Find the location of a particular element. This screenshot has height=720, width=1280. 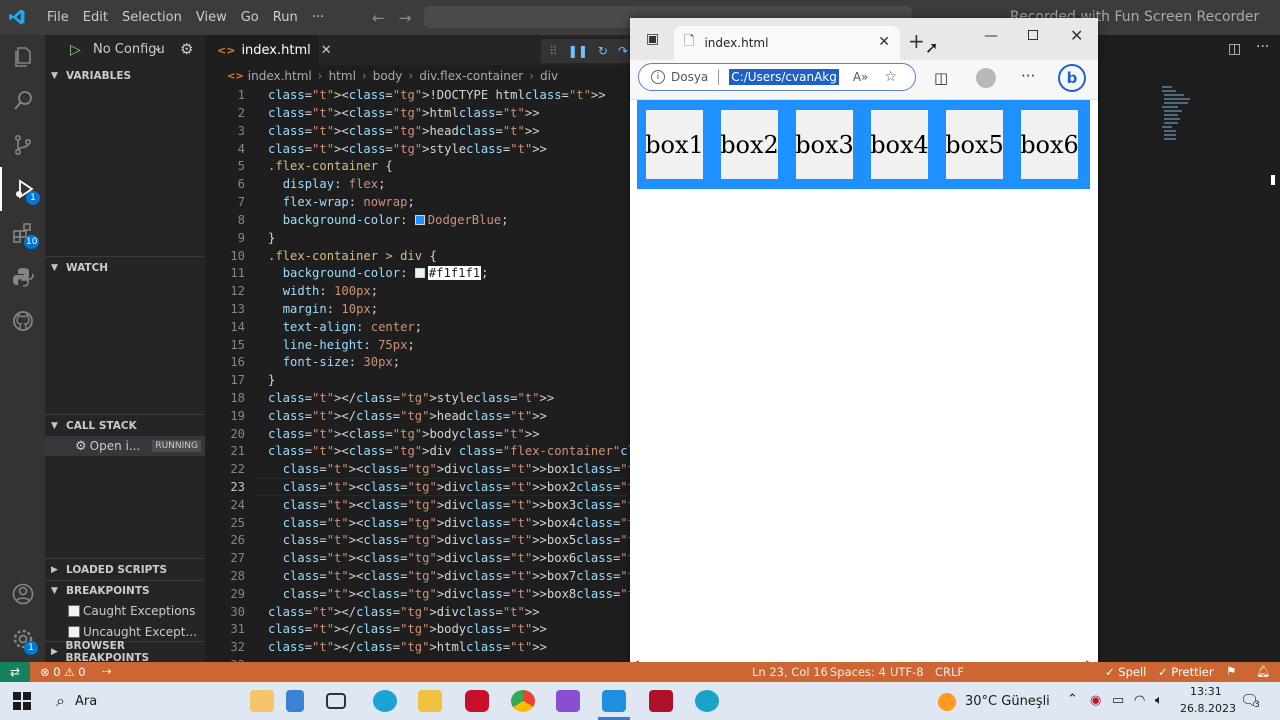

chevron-down-icon: ▼ is located at coordinates (54, 591).